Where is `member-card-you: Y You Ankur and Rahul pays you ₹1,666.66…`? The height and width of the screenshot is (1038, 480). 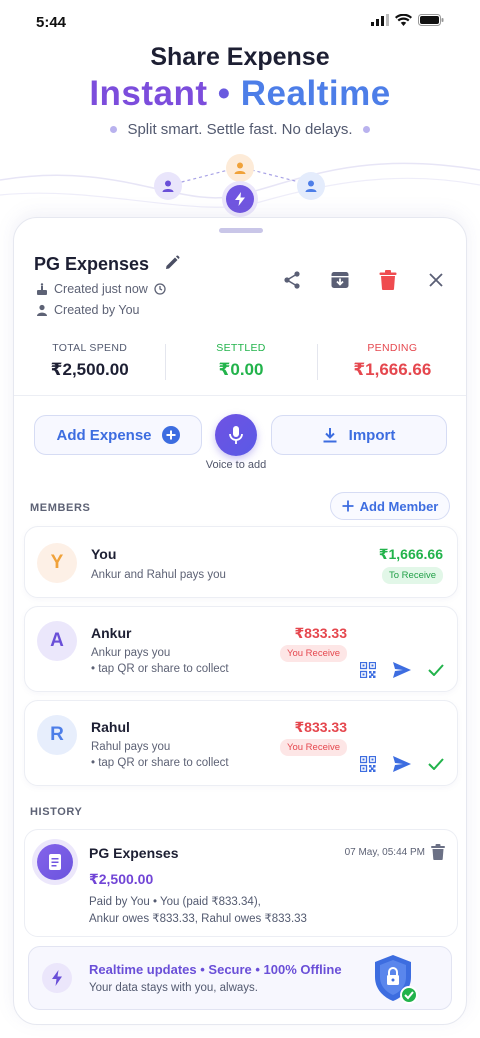
member-card-you: Y You Ankur and Rahul pays you ₹1,666.66… is located at coordinates (241, 562).